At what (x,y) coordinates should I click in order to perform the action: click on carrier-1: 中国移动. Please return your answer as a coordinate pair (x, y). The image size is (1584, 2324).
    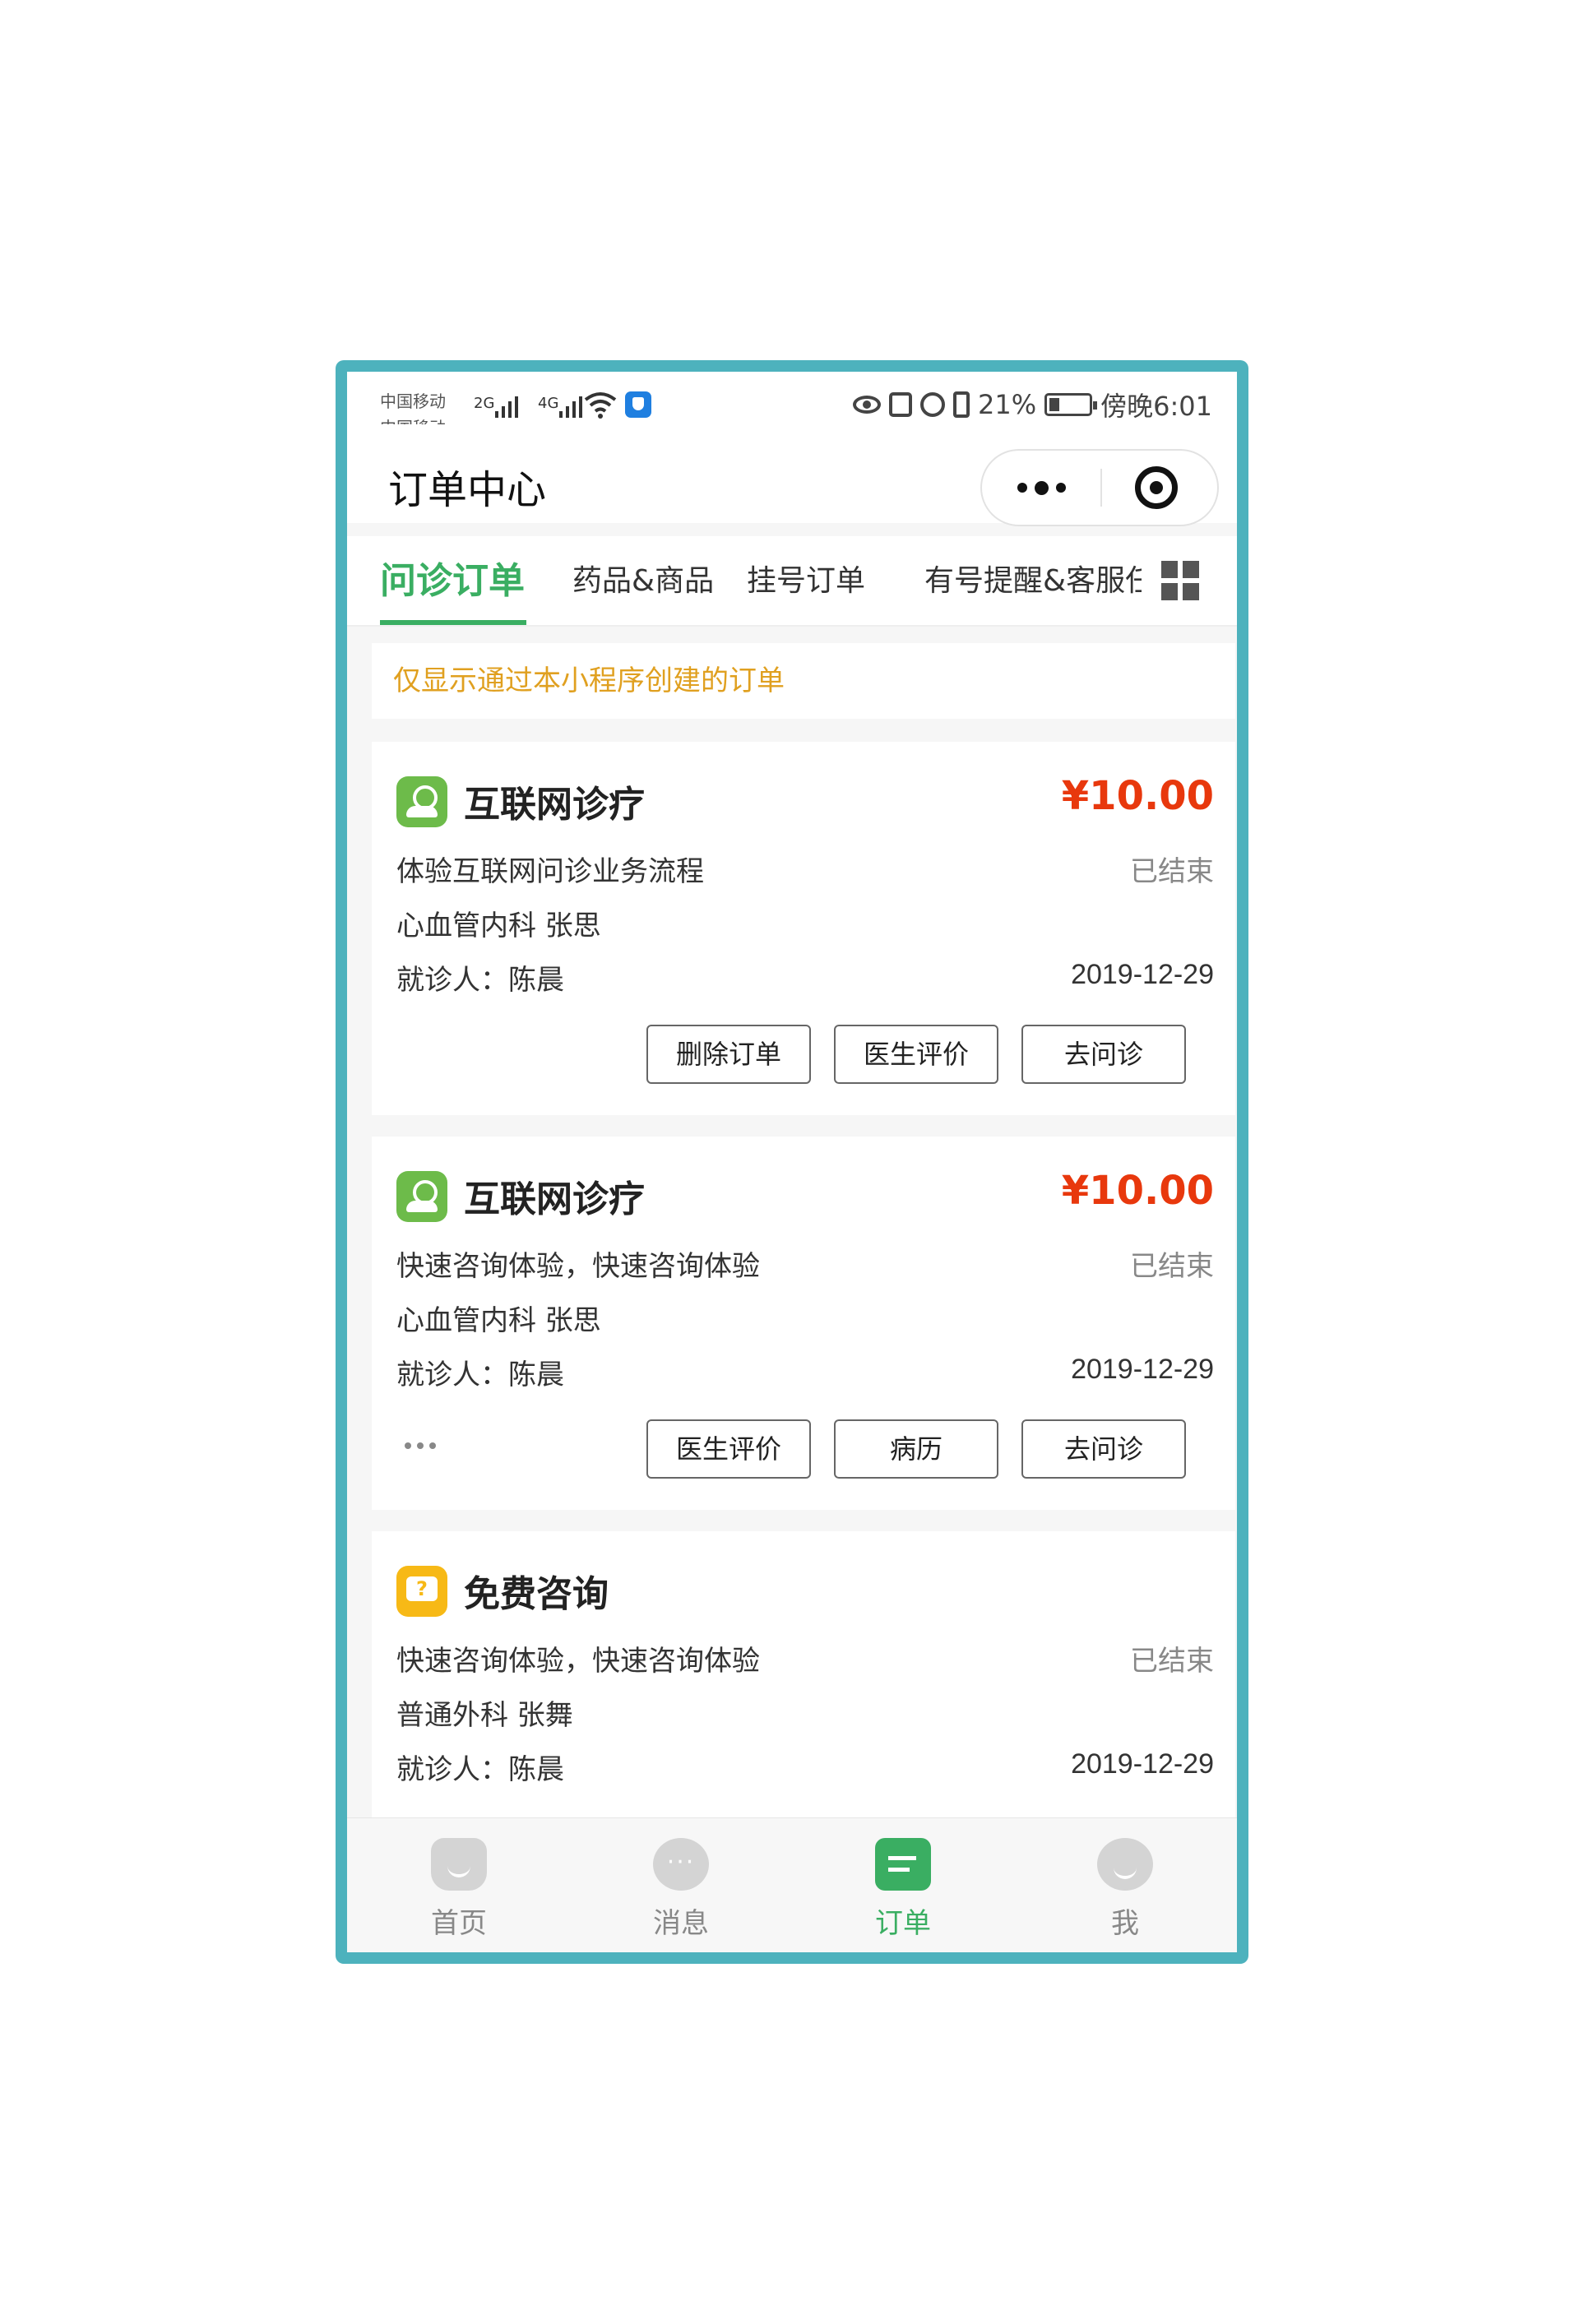
    Looking at the image, I should click on (413, 401).